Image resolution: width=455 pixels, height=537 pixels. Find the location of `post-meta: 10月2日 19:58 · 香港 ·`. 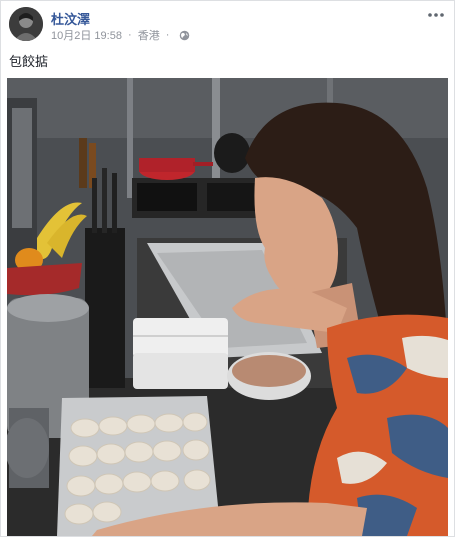

post-meta: 10月2日 19:58 · 香港 · is located at coordinates (120, 35).